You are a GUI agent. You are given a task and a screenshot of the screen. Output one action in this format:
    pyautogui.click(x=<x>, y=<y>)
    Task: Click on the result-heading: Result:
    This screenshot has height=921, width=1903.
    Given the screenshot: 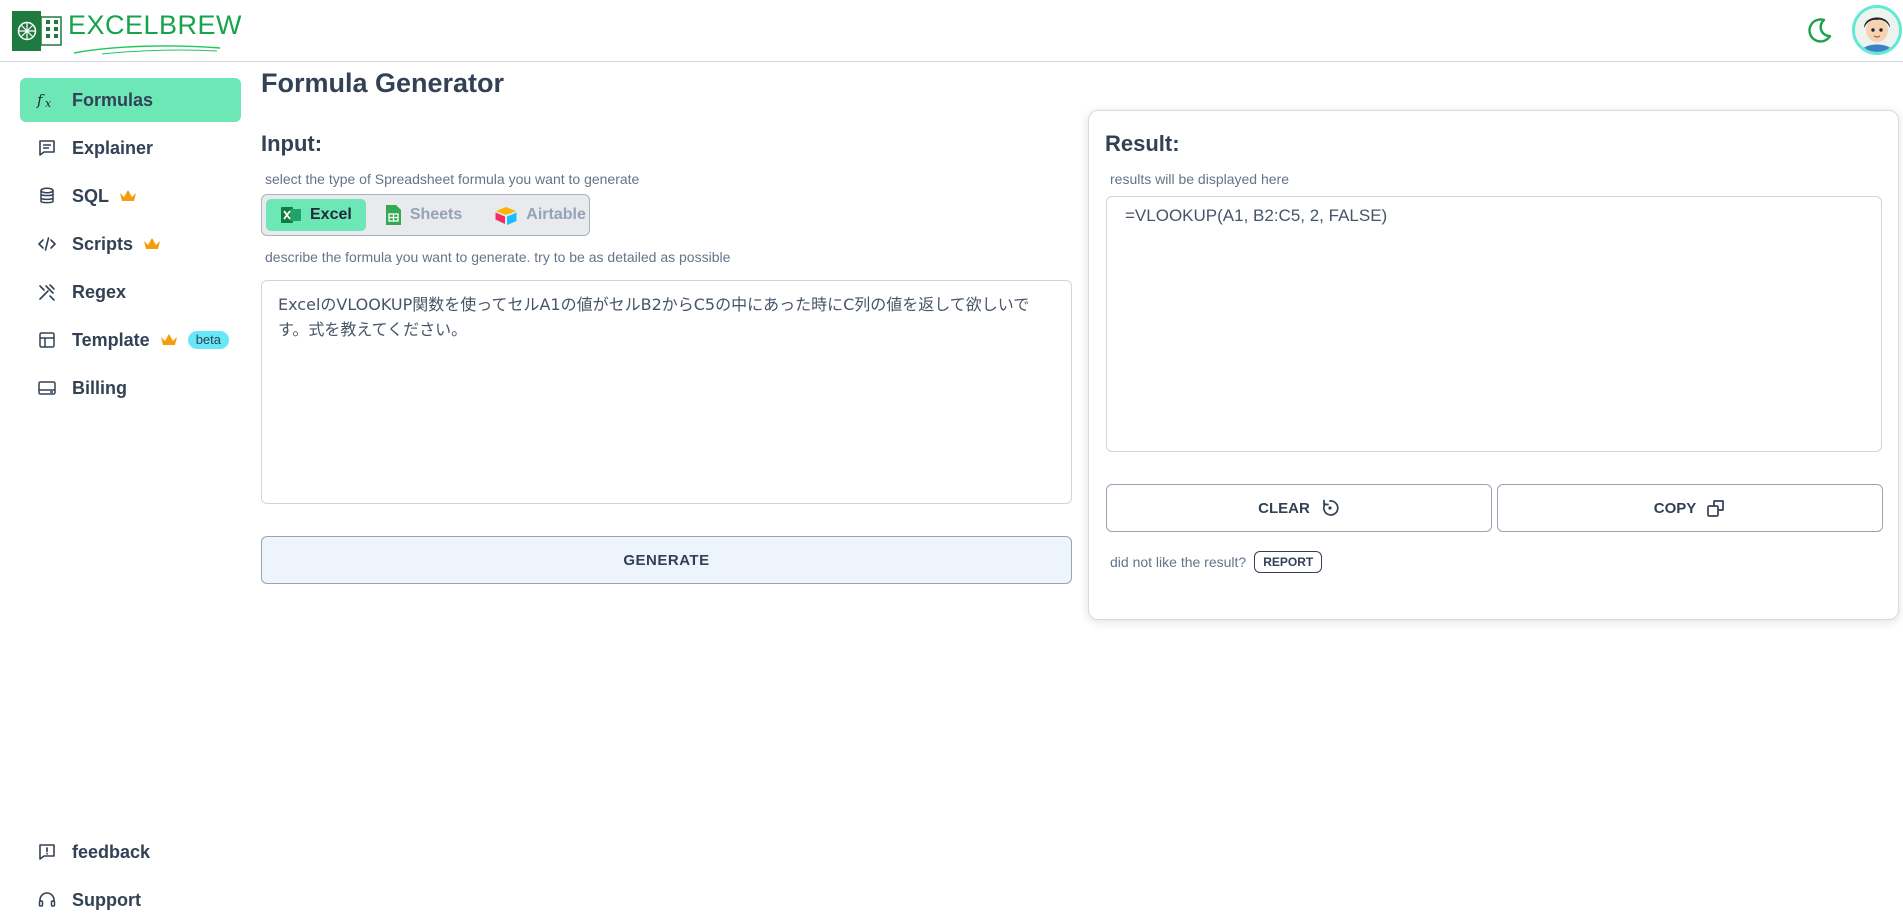 What is the action you would take?
    pyautogui.click(x=1142, y=143)
    